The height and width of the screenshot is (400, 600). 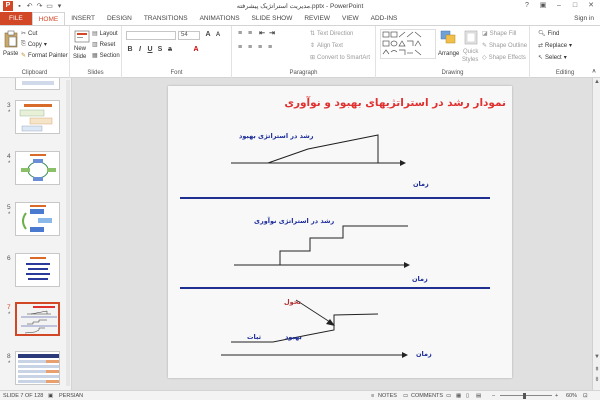 What do you see at coordinates (218, 35) in the screenshot?
I see `shrink-font-icon: A` at bounding box center [218, 35].